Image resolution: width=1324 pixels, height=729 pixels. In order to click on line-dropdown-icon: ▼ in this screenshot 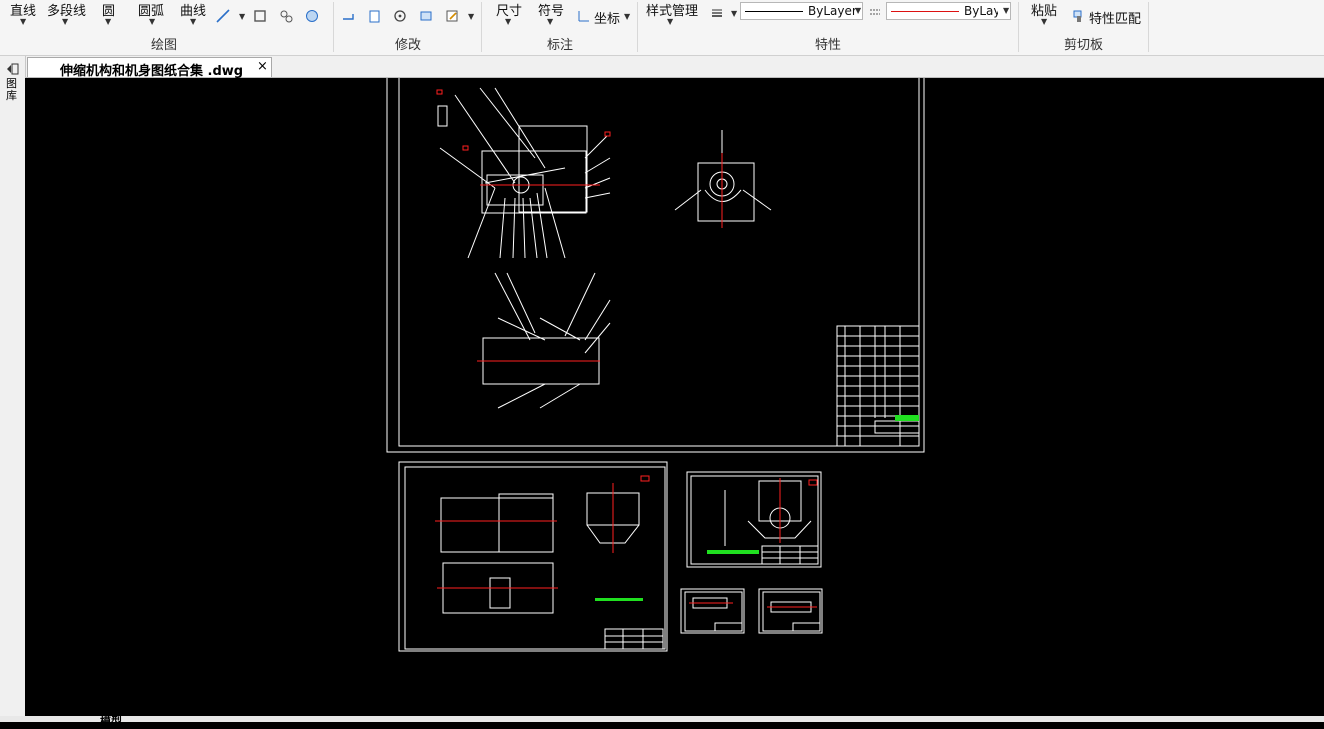, I will do `click(23, 21)`.